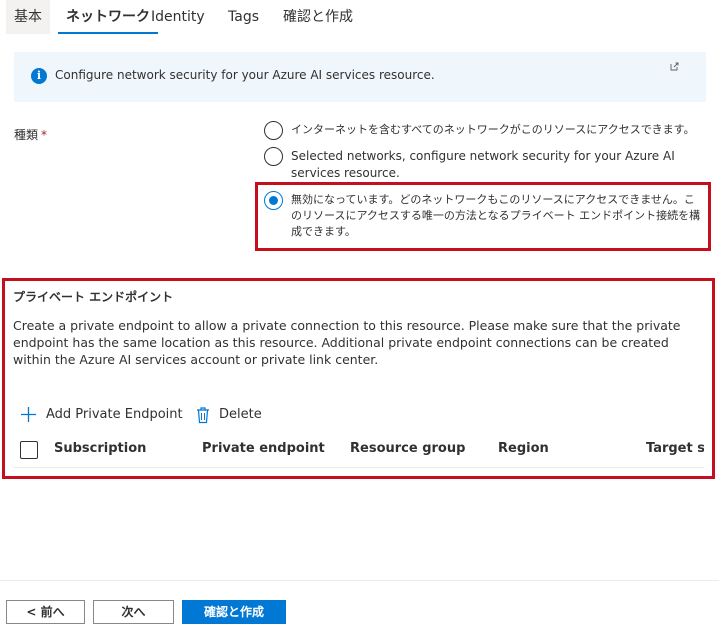  What do you see at coordinates (674, 66) in the screenshot?
I see `external-link-icon` at bounding box center [674, 66].